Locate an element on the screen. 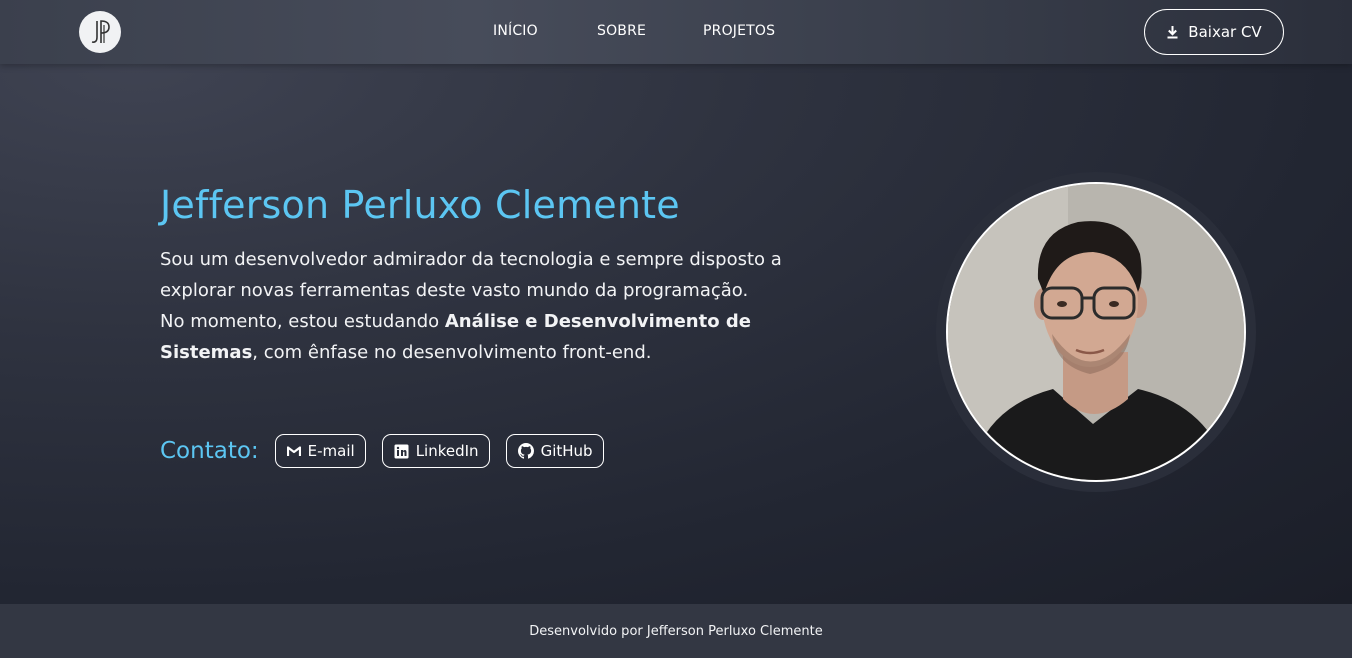  github-button: GitHub is located at coordinates (554, 451).